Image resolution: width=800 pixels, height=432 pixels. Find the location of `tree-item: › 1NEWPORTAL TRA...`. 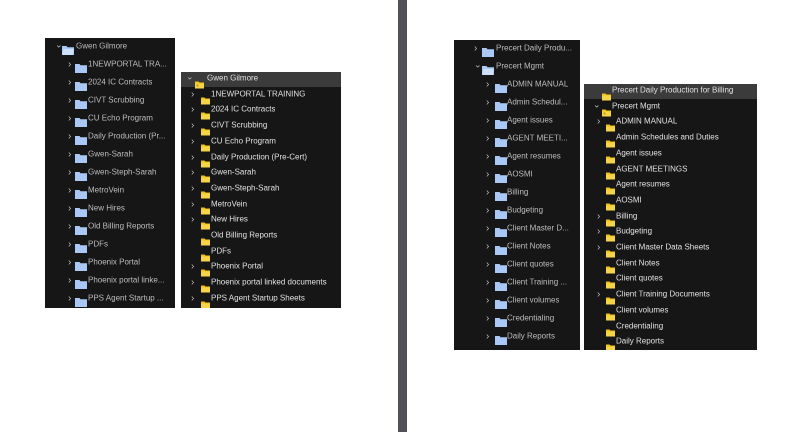

tree-item: › 1NEWPORTAL TRA... is located at coordinates (110, 65).